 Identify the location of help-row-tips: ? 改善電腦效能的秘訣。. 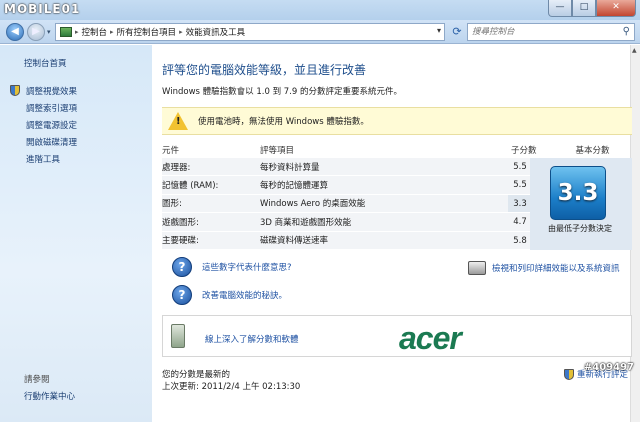
(229, 295).